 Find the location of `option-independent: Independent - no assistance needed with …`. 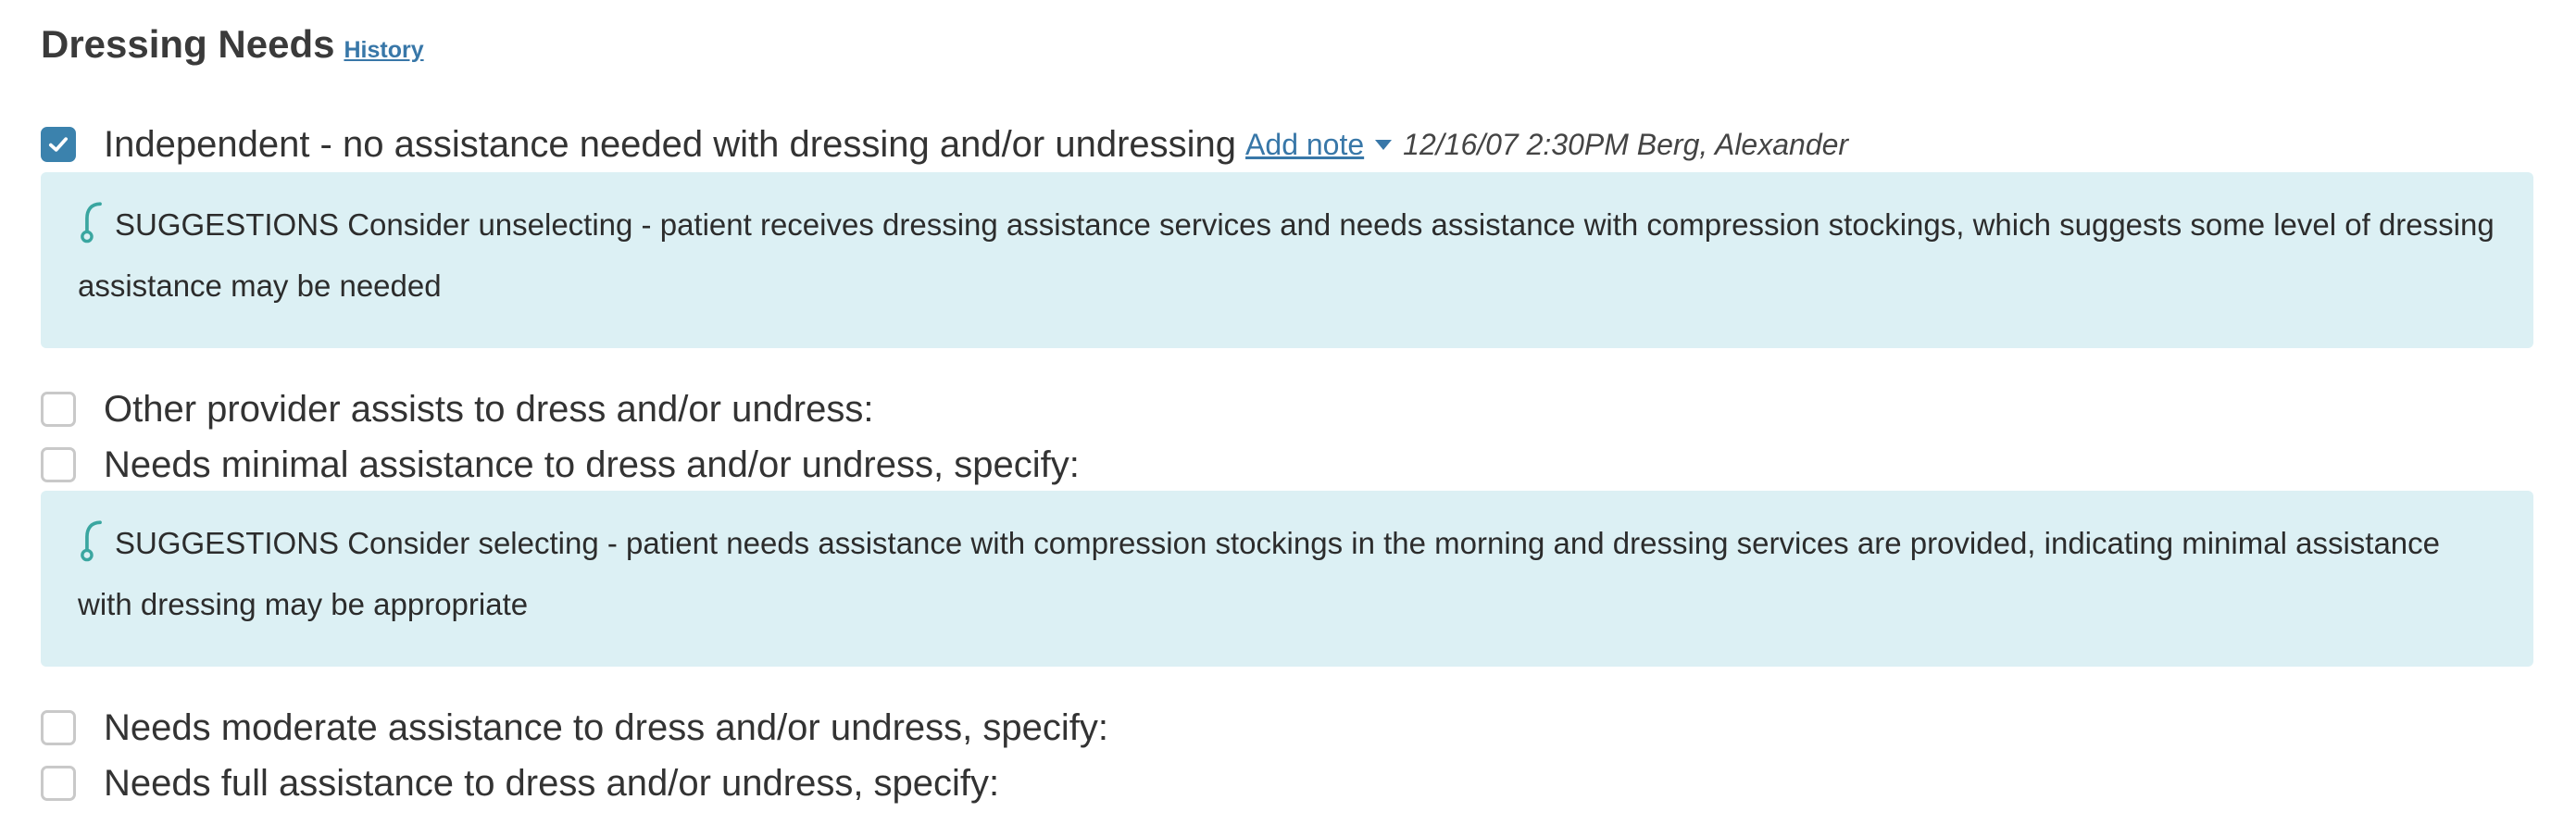

option-independent: Independent - no assistance needed with … is located at coordinates (945, 144).